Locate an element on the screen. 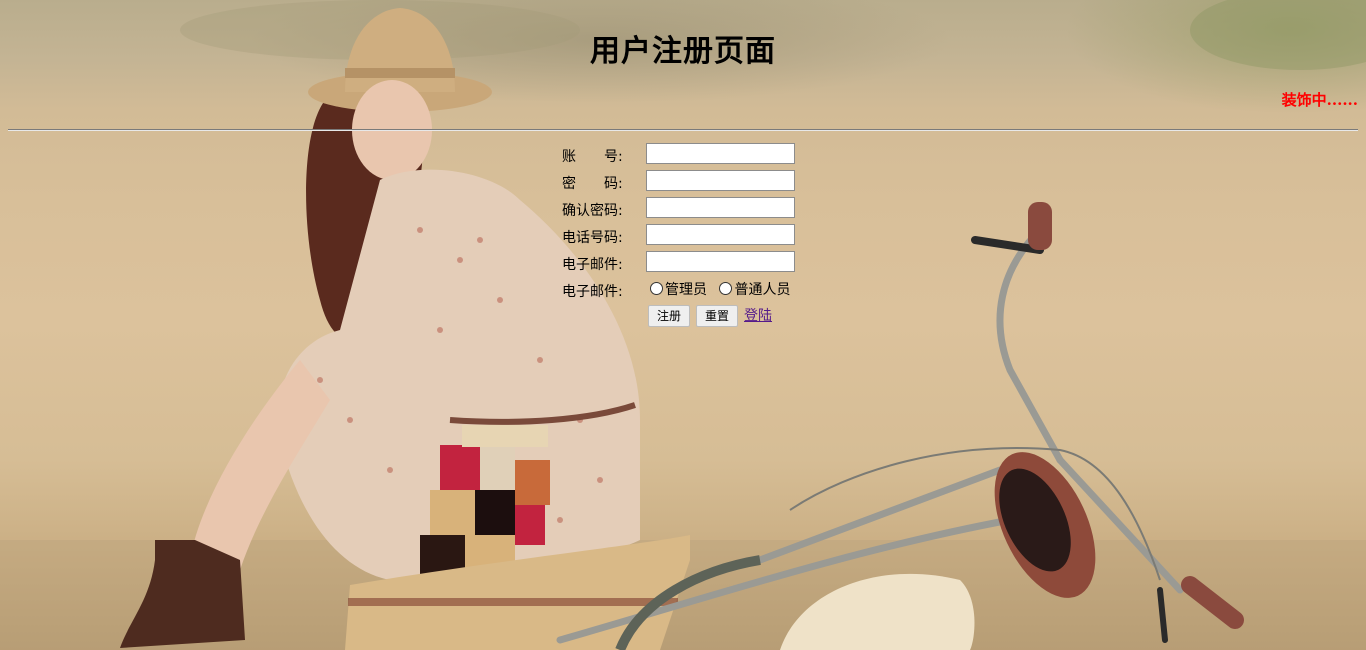 The image size is (1366, 650). page-title: 用户注册页面 is located at coordinates (683, 51).